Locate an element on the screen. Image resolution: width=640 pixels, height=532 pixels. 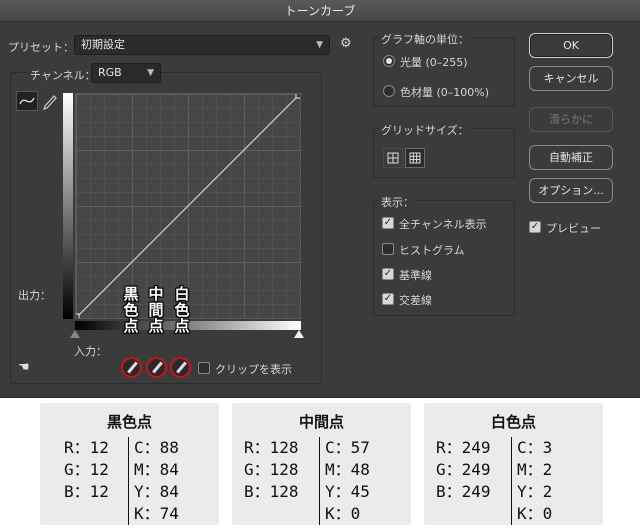
value-m: M：84 is located at coordinates (156, 469).